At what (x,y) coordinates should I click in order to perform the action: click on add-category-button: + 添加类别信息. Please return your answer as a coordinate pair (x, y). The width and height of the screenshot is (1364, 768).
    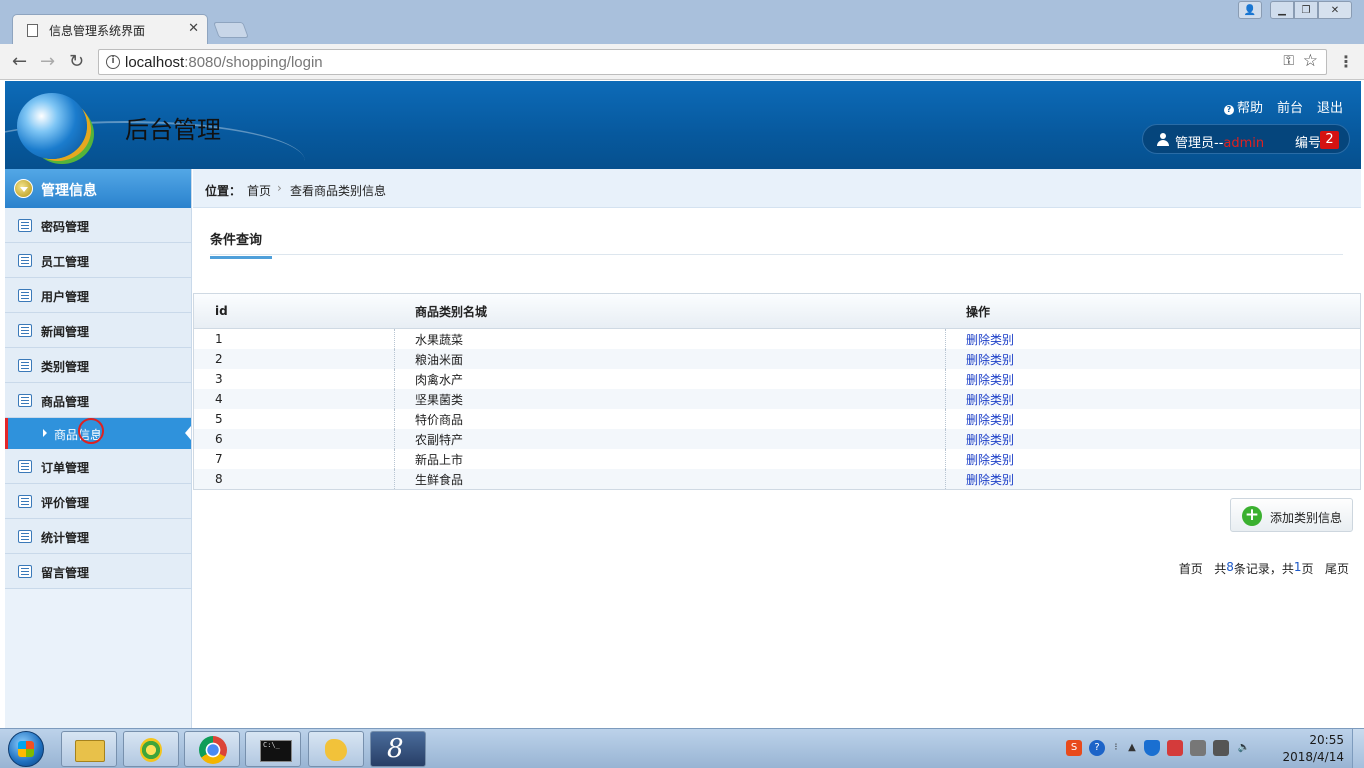
    Looking at the image, I should click on (1291, 515).